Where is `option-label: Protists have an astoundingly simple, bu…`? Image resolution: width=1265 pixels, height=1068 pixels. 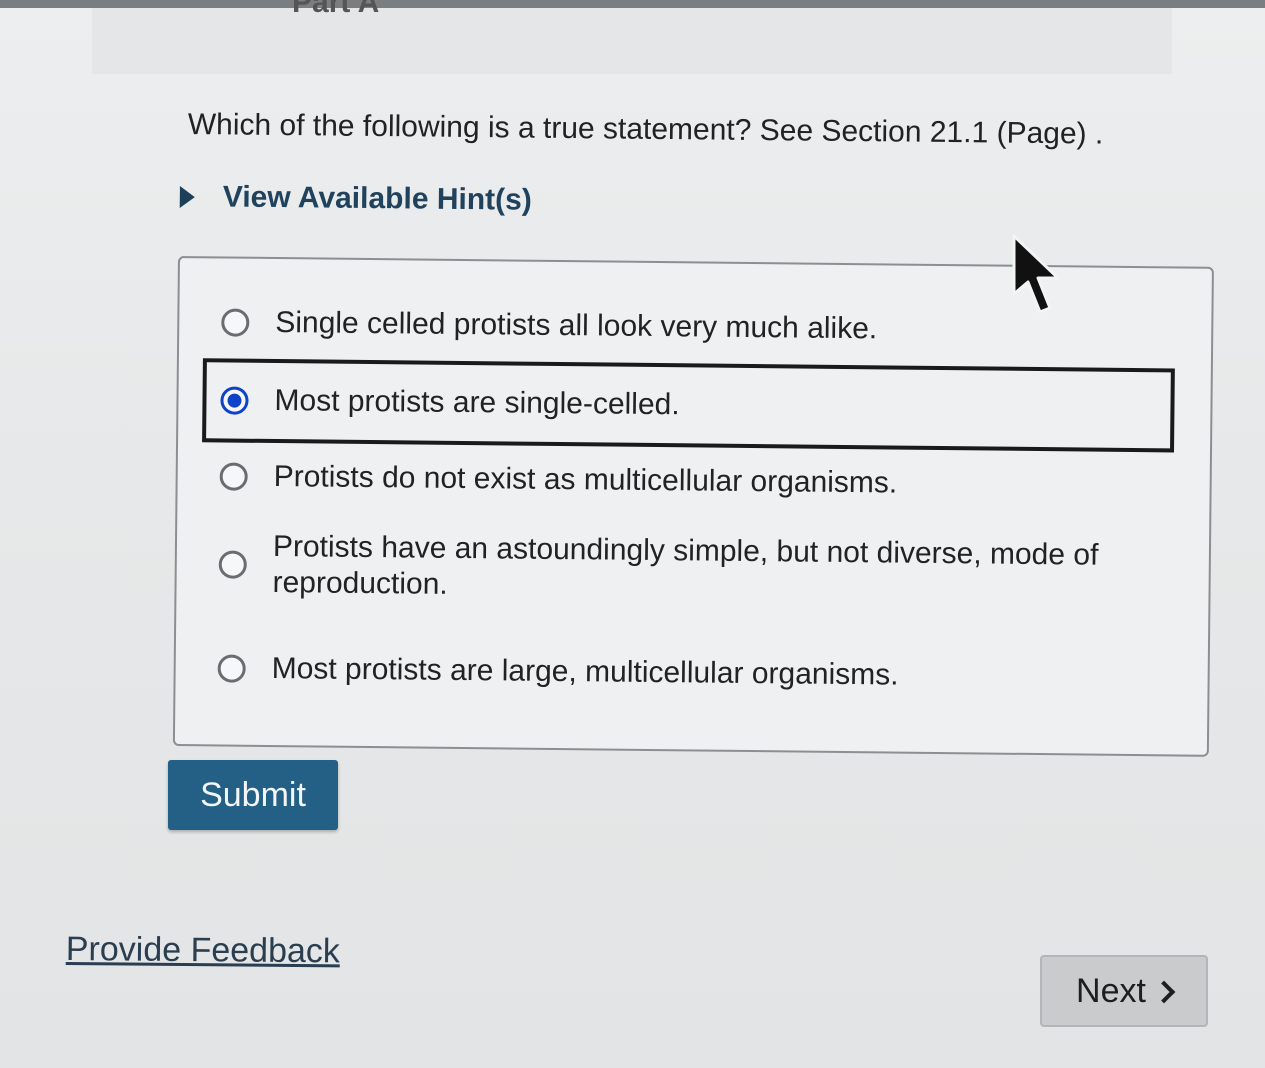 option-label: Protists have an astoundingly simple, bu… is located at coordinates (685, 565).